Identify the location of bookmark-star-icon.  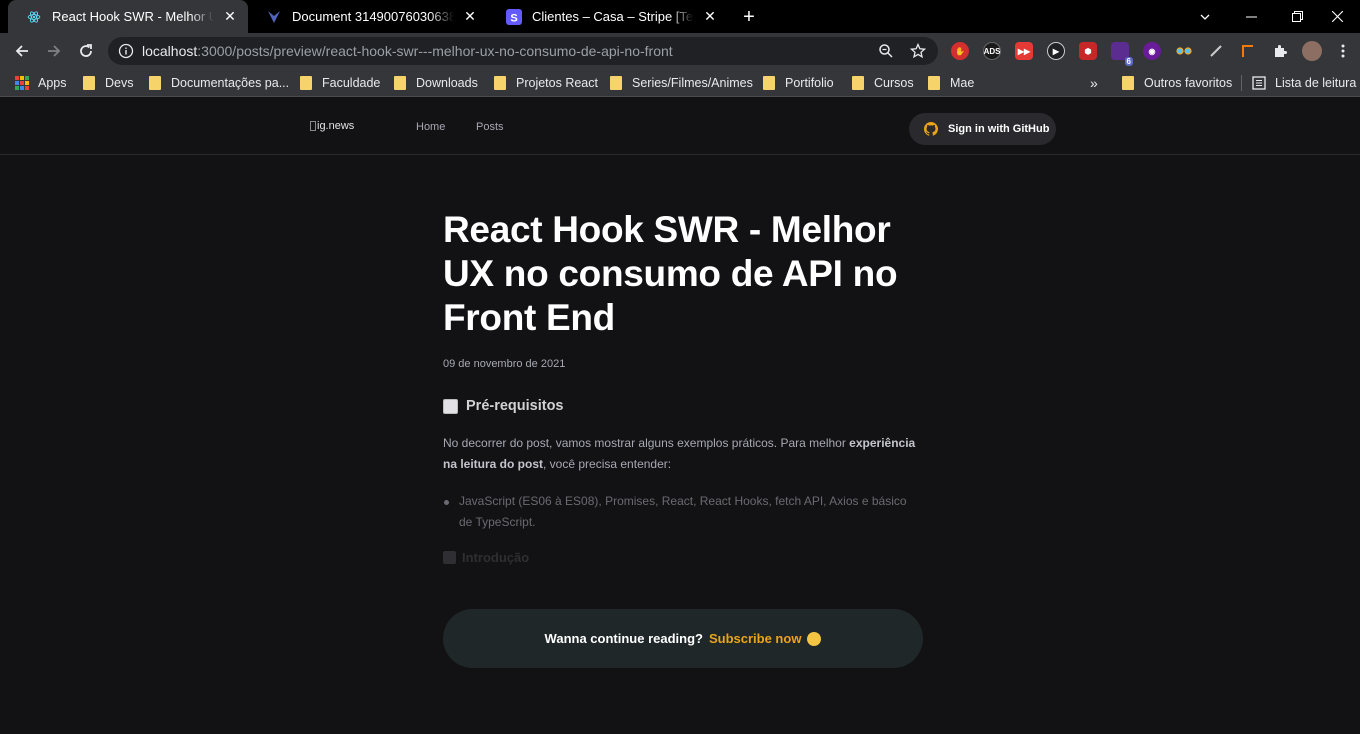
(918, 51).